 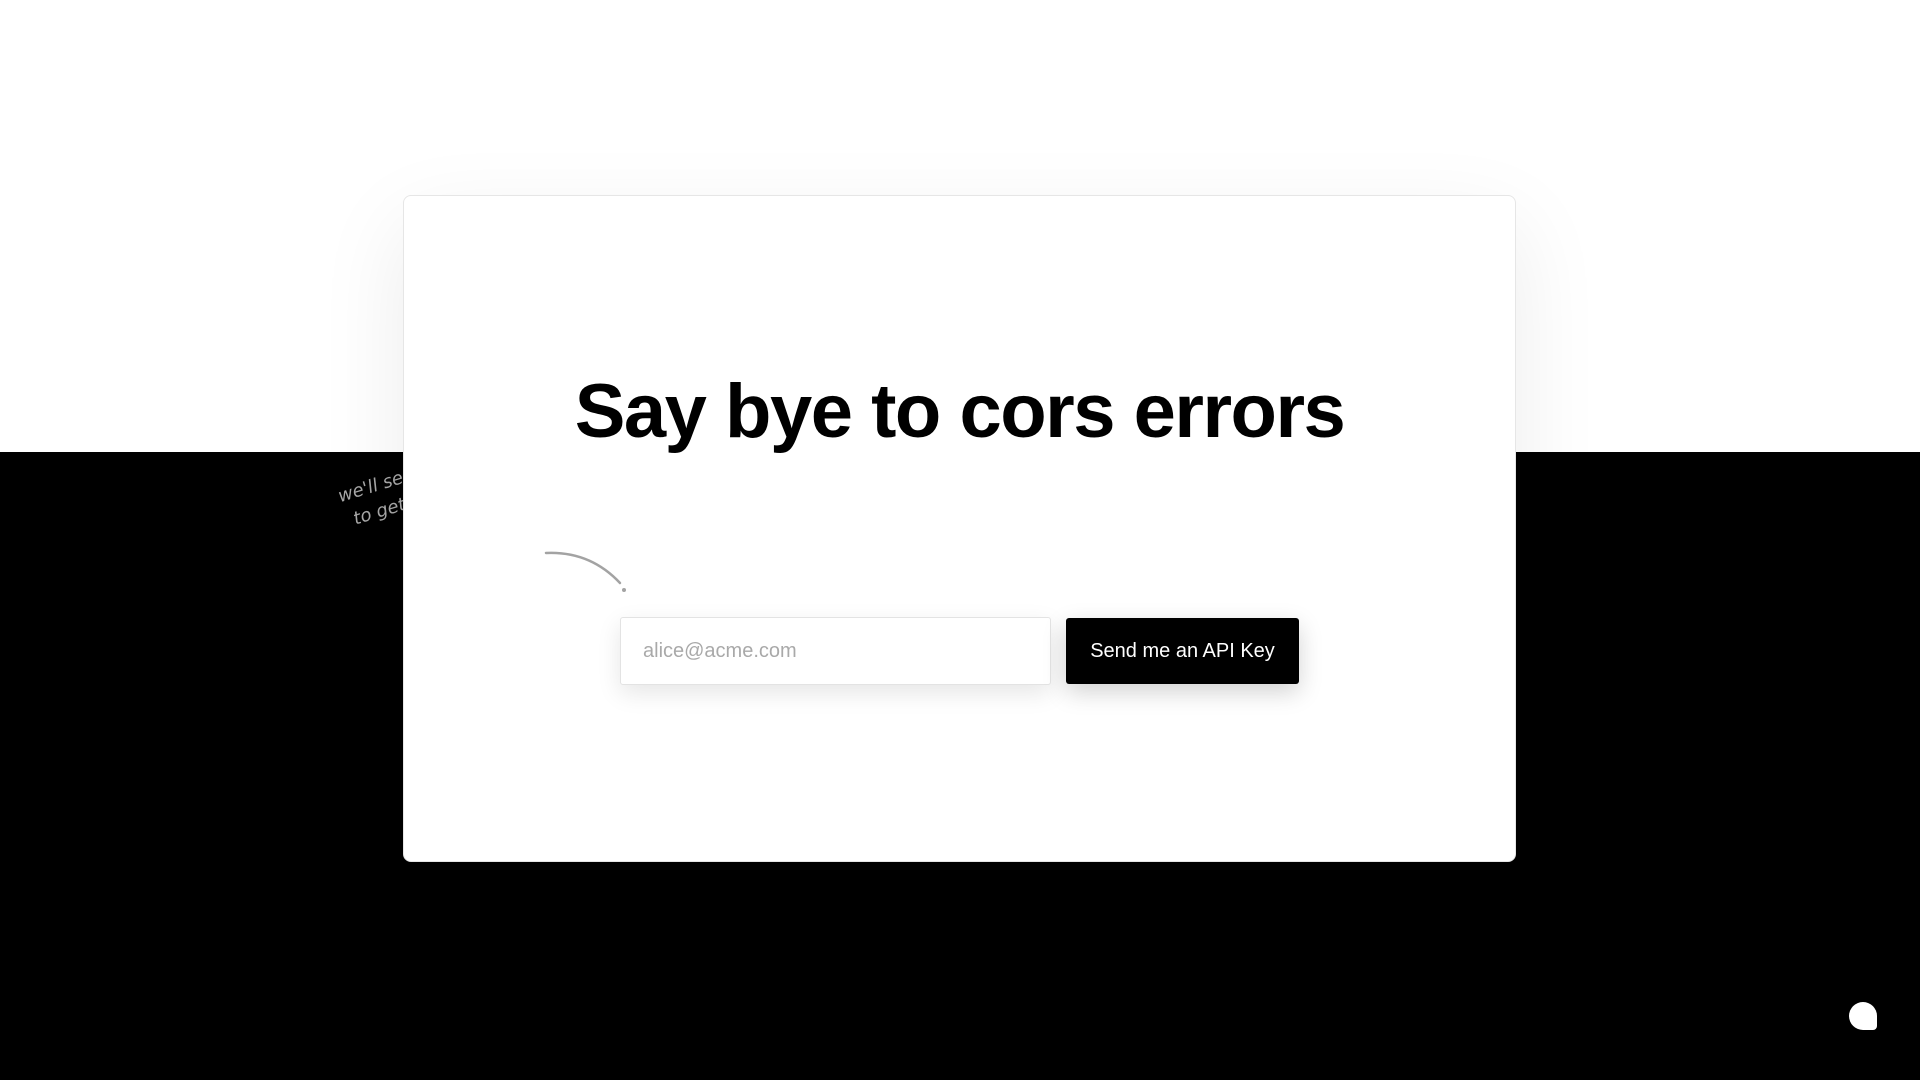 What do you see at coordinates (585, 571) in the screenshot?
I see `curved-arrow-icon` at bounding box center [585, 571].